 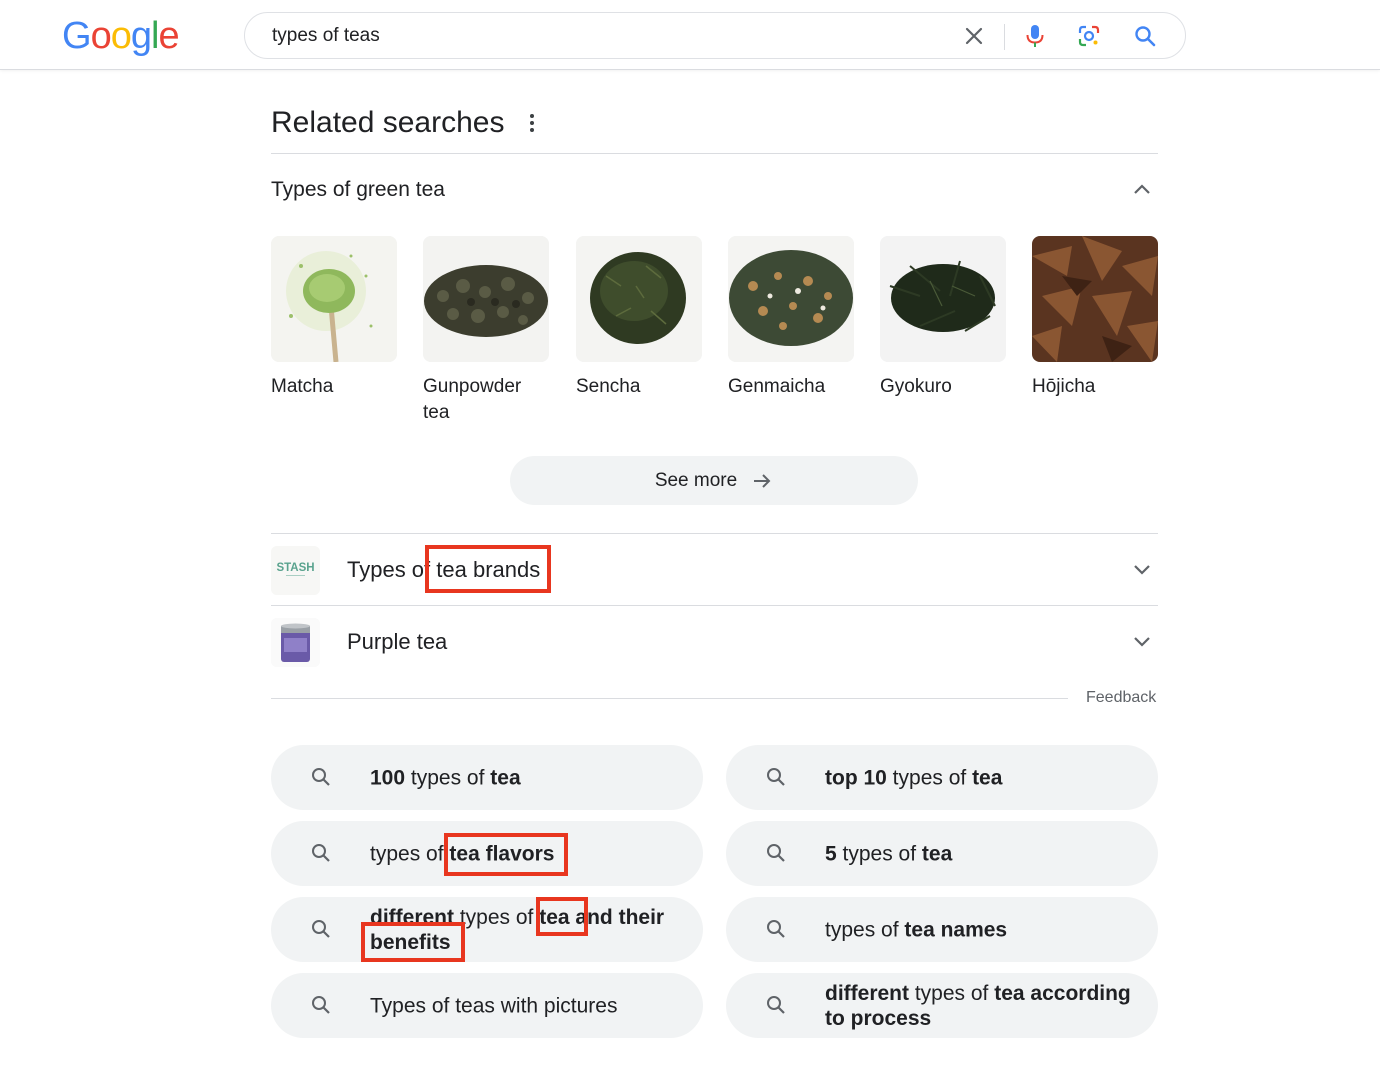 I want to click on tea-image-sencha, so click(x=639, y=299).